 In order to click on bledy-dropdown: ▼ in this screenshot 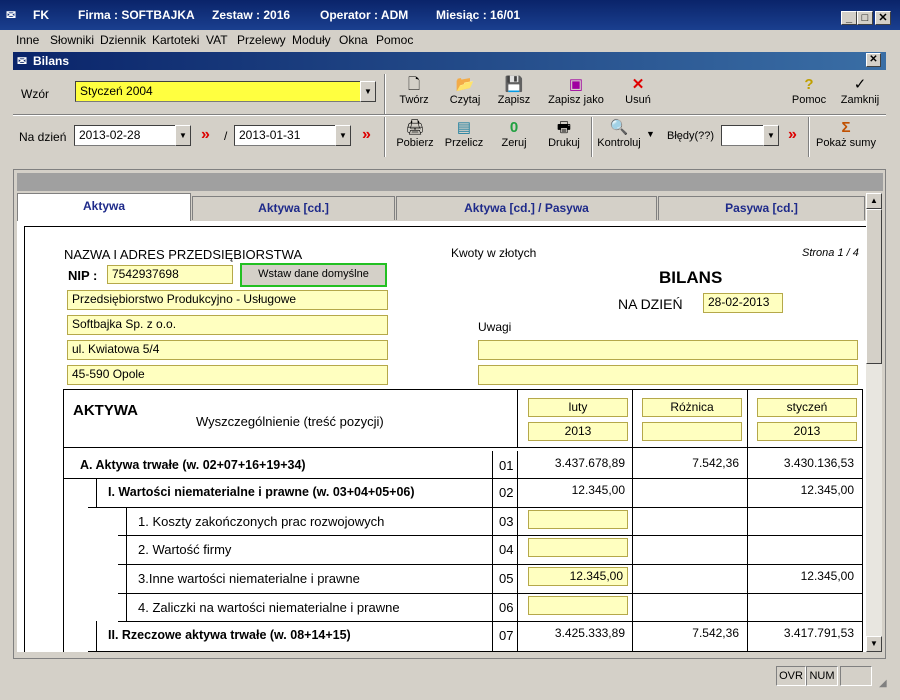, I will do `click(771, 135)`.